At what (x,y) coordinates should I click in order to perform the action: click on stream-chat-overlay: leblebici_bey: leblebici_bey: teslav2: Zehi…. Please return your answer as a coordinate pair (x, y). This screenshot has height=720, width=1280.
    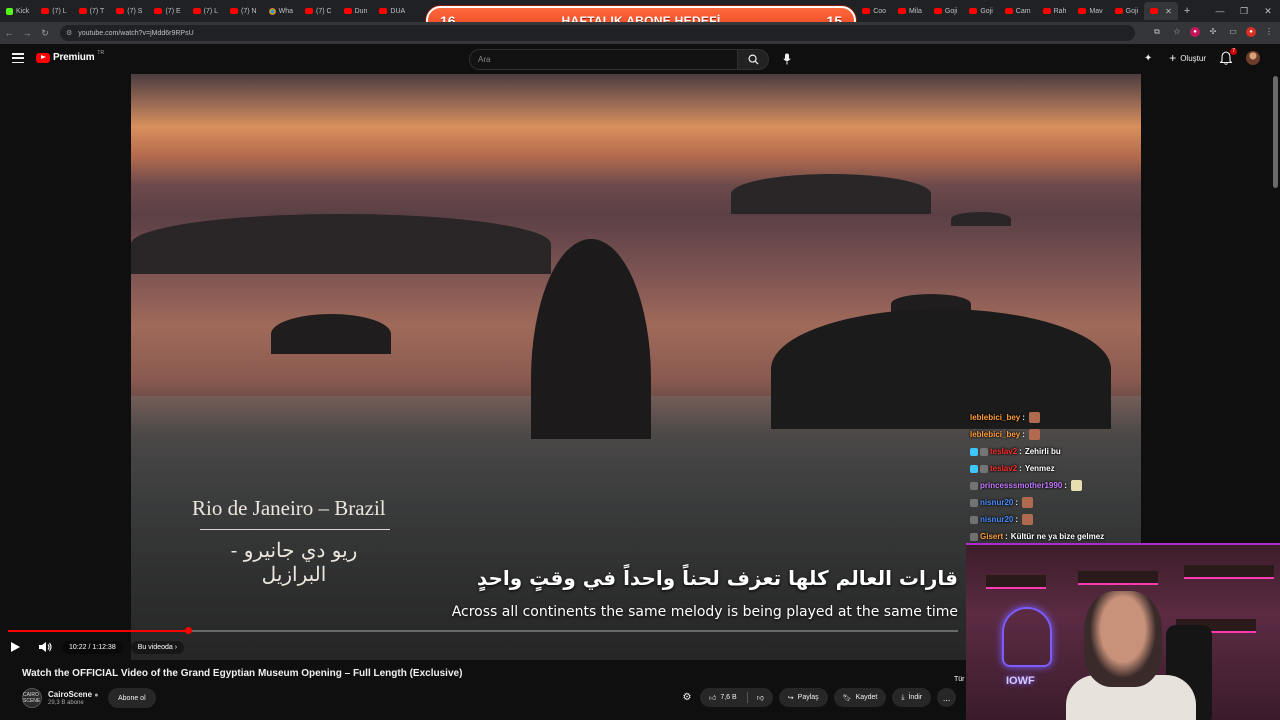
    Looking at the image, I should click on (1120, 477).